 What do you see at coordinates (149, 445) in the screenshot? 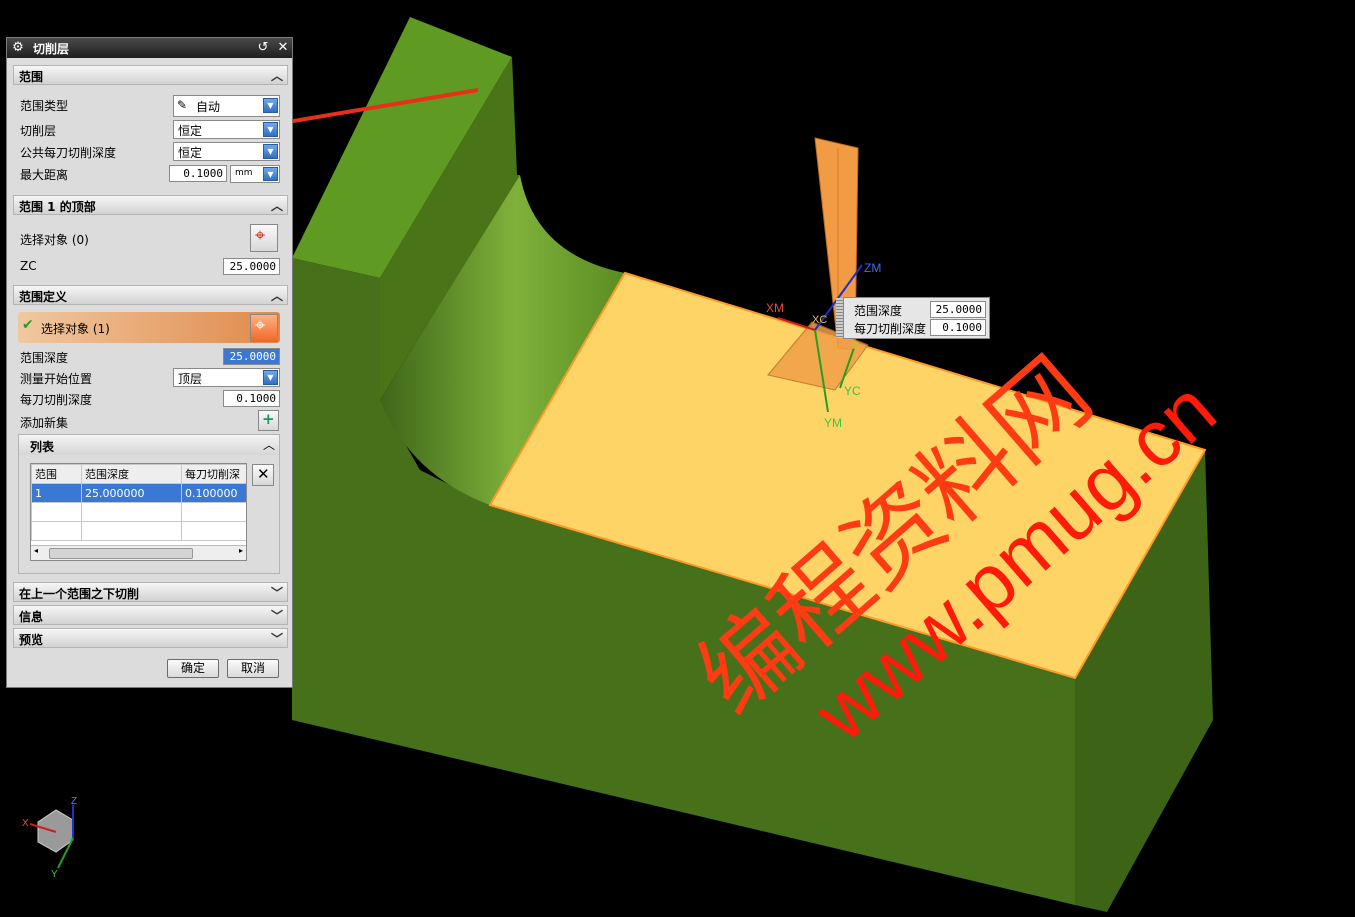
I see `list-header: 列表 ︿` at bounding box center [149, 445].